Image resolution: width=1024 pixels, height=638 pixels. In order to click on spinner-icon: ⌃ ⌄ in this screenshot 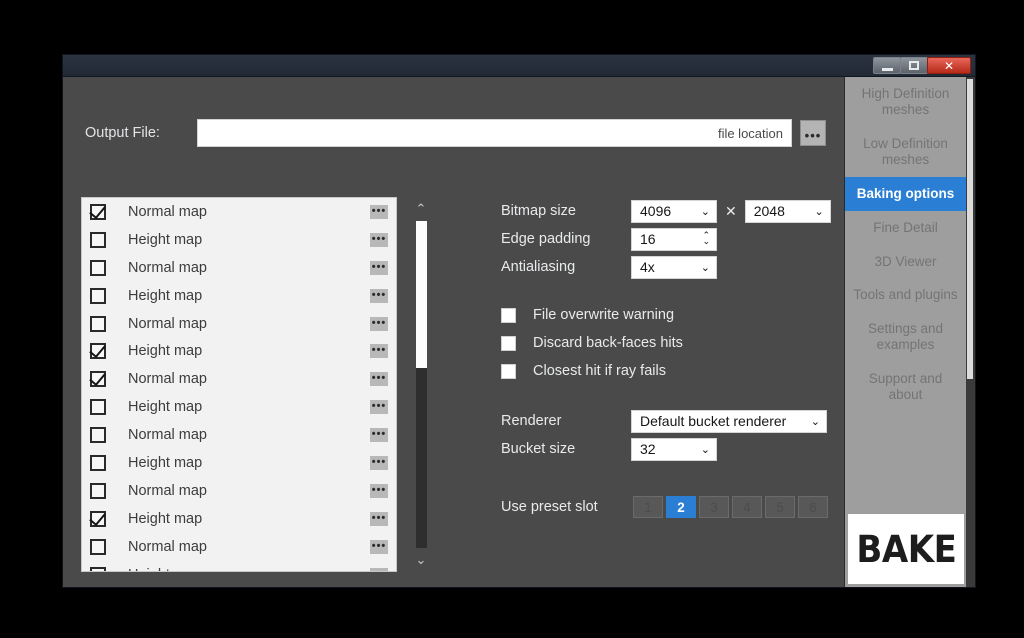, I will do `click(706, 239)`.